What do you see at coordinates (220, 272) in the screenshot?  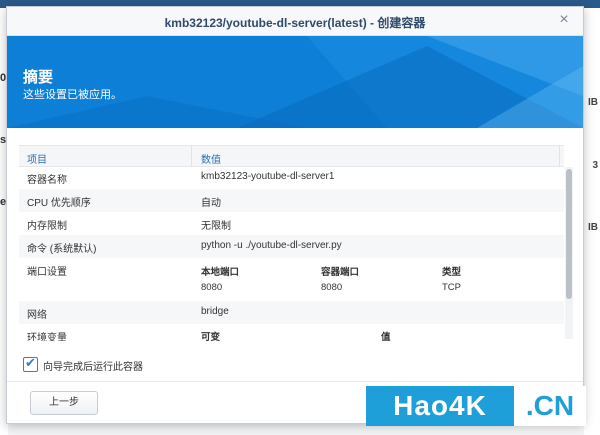 I see `port-header-local: 本地端口` at bounding box center [220, 272].